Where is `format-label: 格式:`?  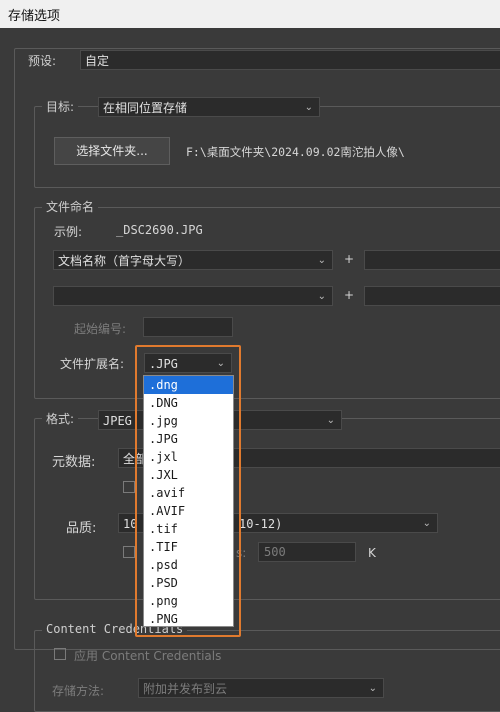 format-label: 格式: is located at coordinates (60, 418).